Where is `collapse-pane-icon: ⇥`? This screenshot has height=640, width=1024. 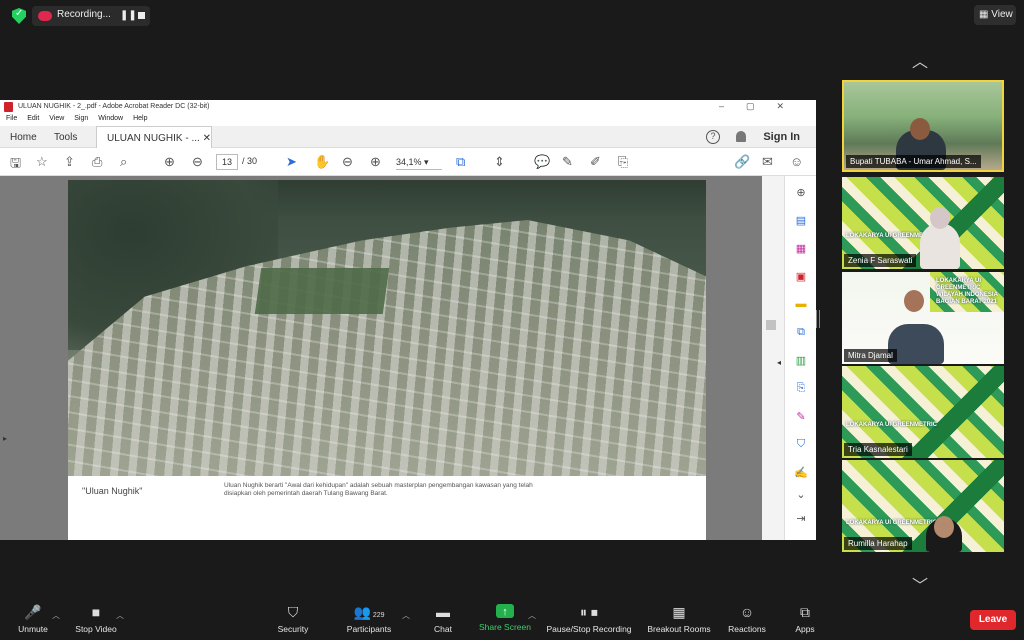
collapse-pane-icon: ⇥ is located at coordinates (801, 519).